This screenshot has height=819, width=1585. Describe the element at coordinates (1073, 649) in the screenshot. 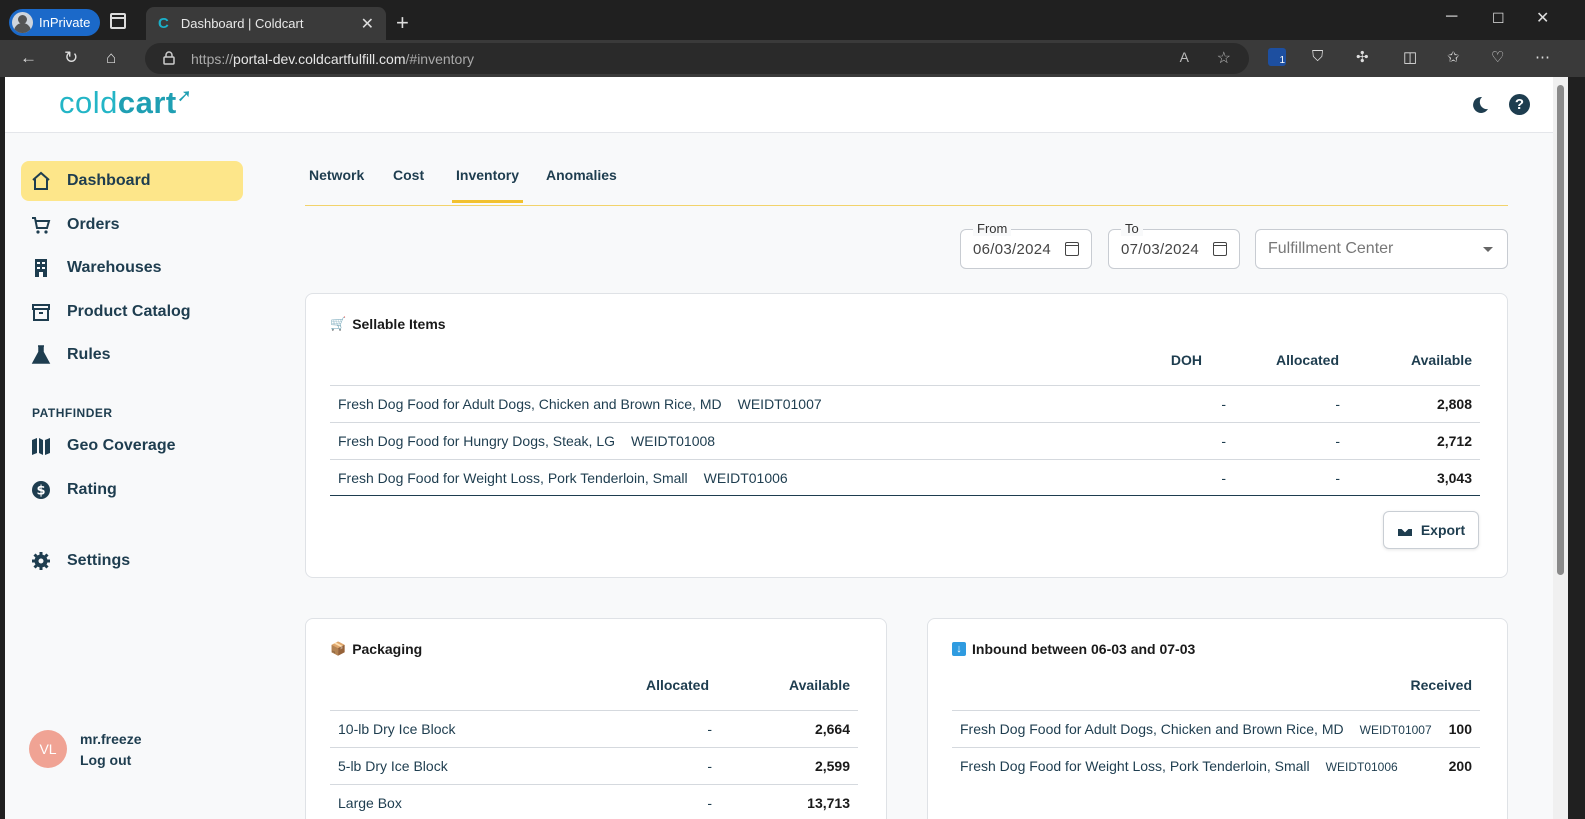

I see `inbound-title: ↓ Inbound between 06-03 and 07-03` at that location.